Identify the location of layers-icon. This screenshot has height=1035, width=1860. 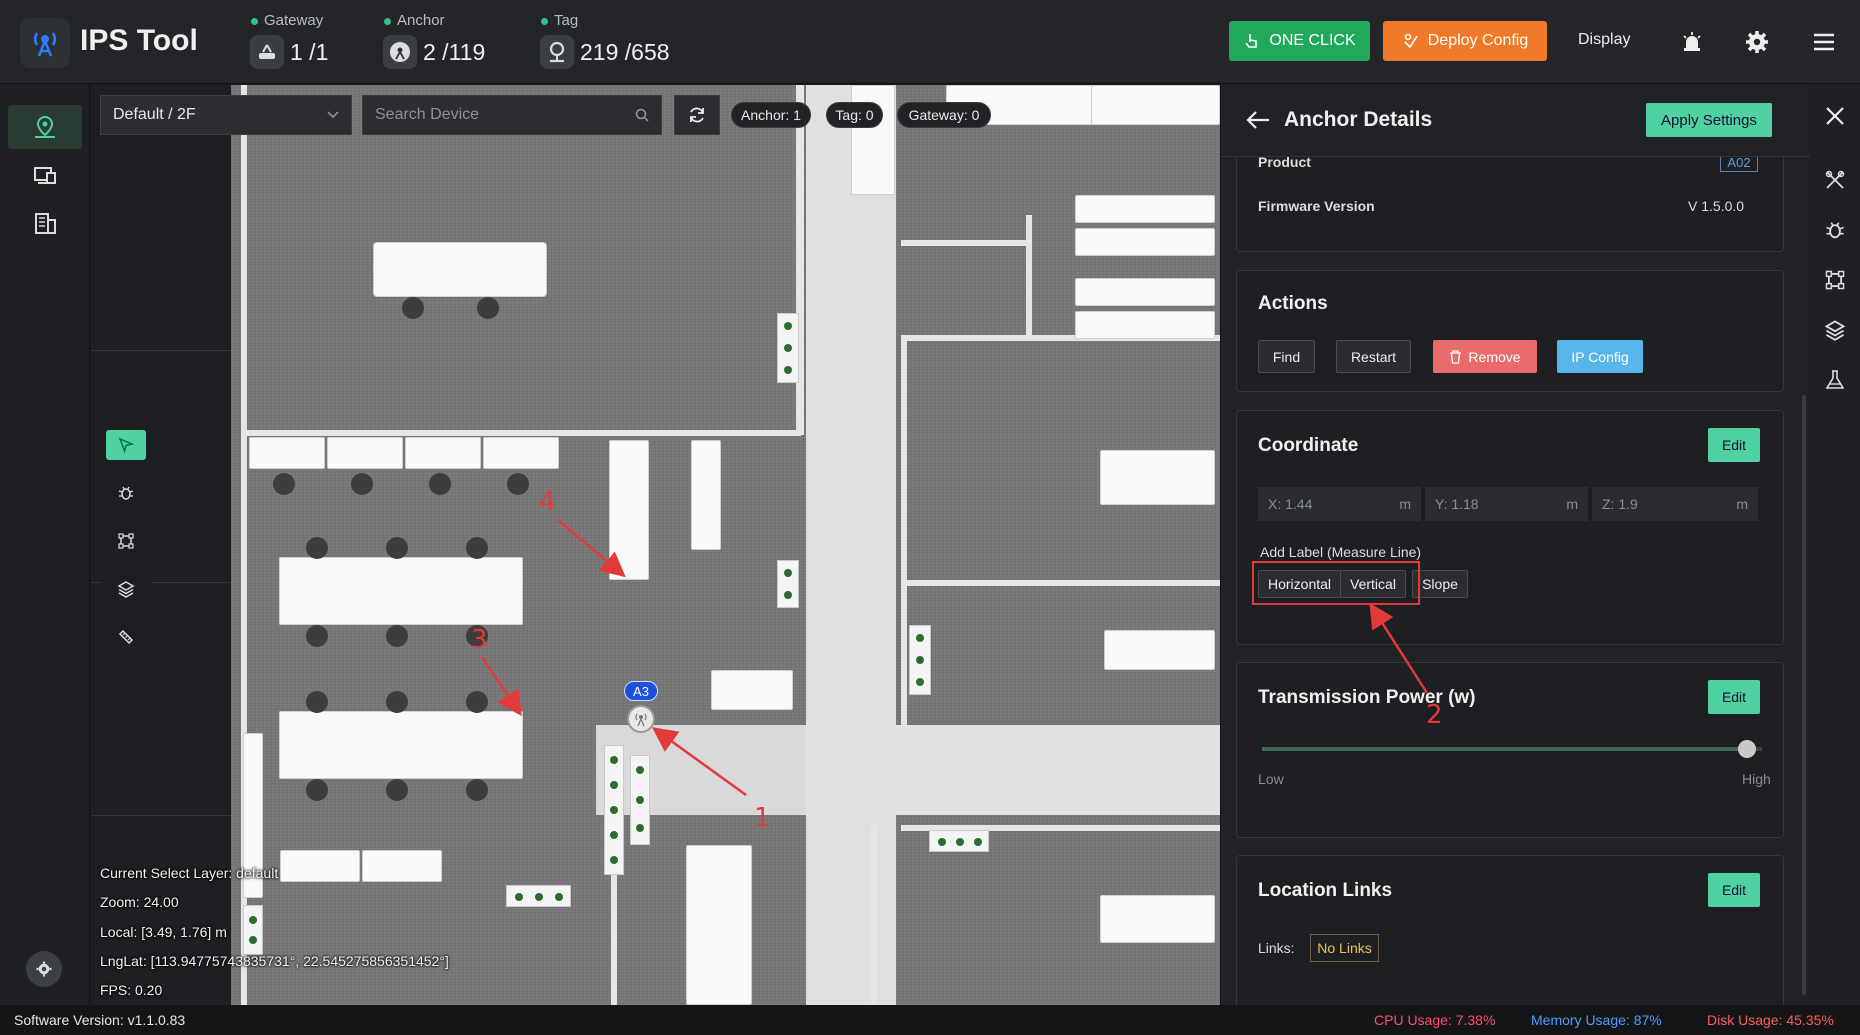
(1835, 330).